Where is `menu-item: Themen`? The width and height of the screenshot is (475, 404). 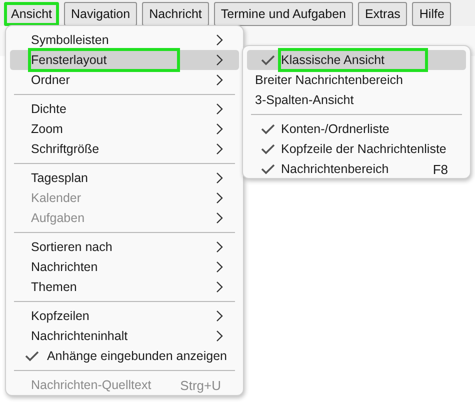 menu-item: Themen is located at coordinates (124, 287).